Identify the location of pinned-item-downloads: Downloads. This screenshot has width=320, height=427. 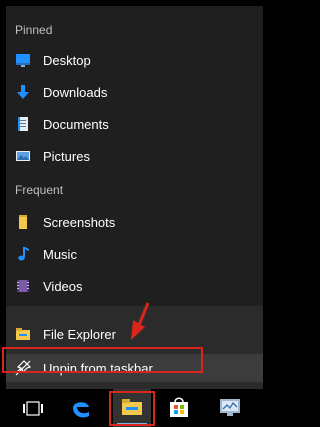
(134, 92).